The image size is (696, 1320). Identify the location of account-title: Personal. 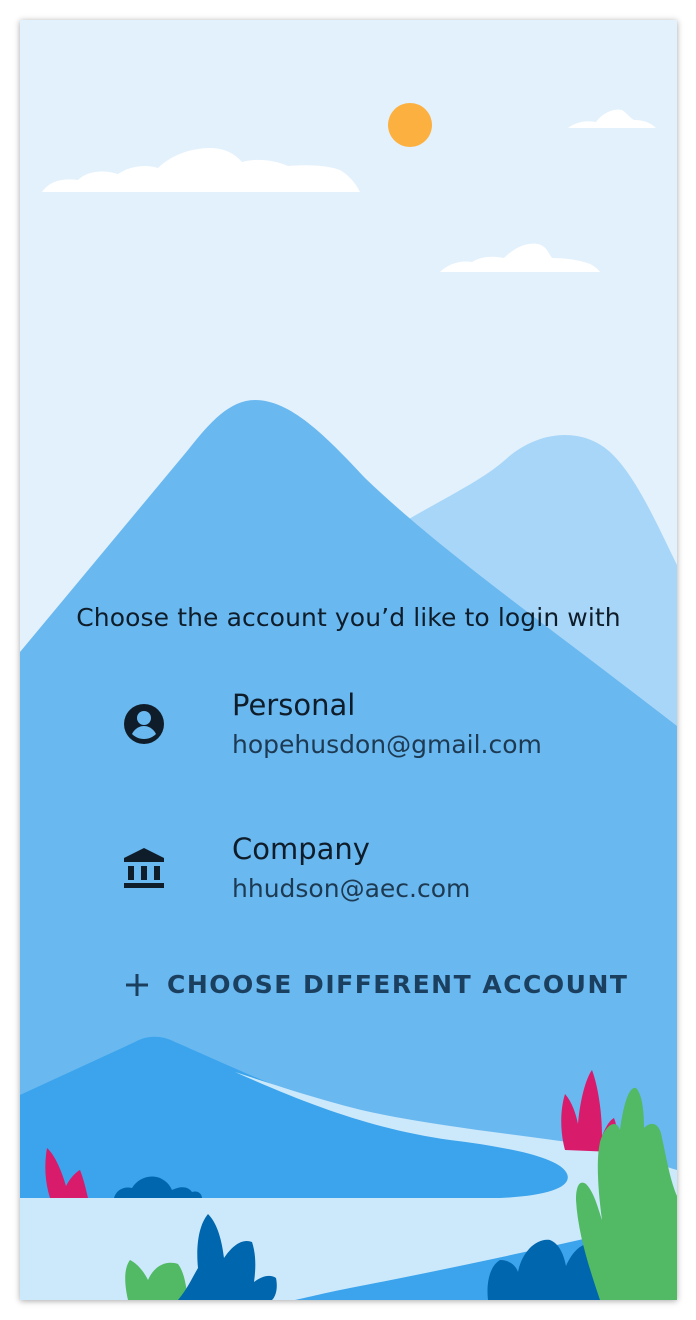
(294, 705).